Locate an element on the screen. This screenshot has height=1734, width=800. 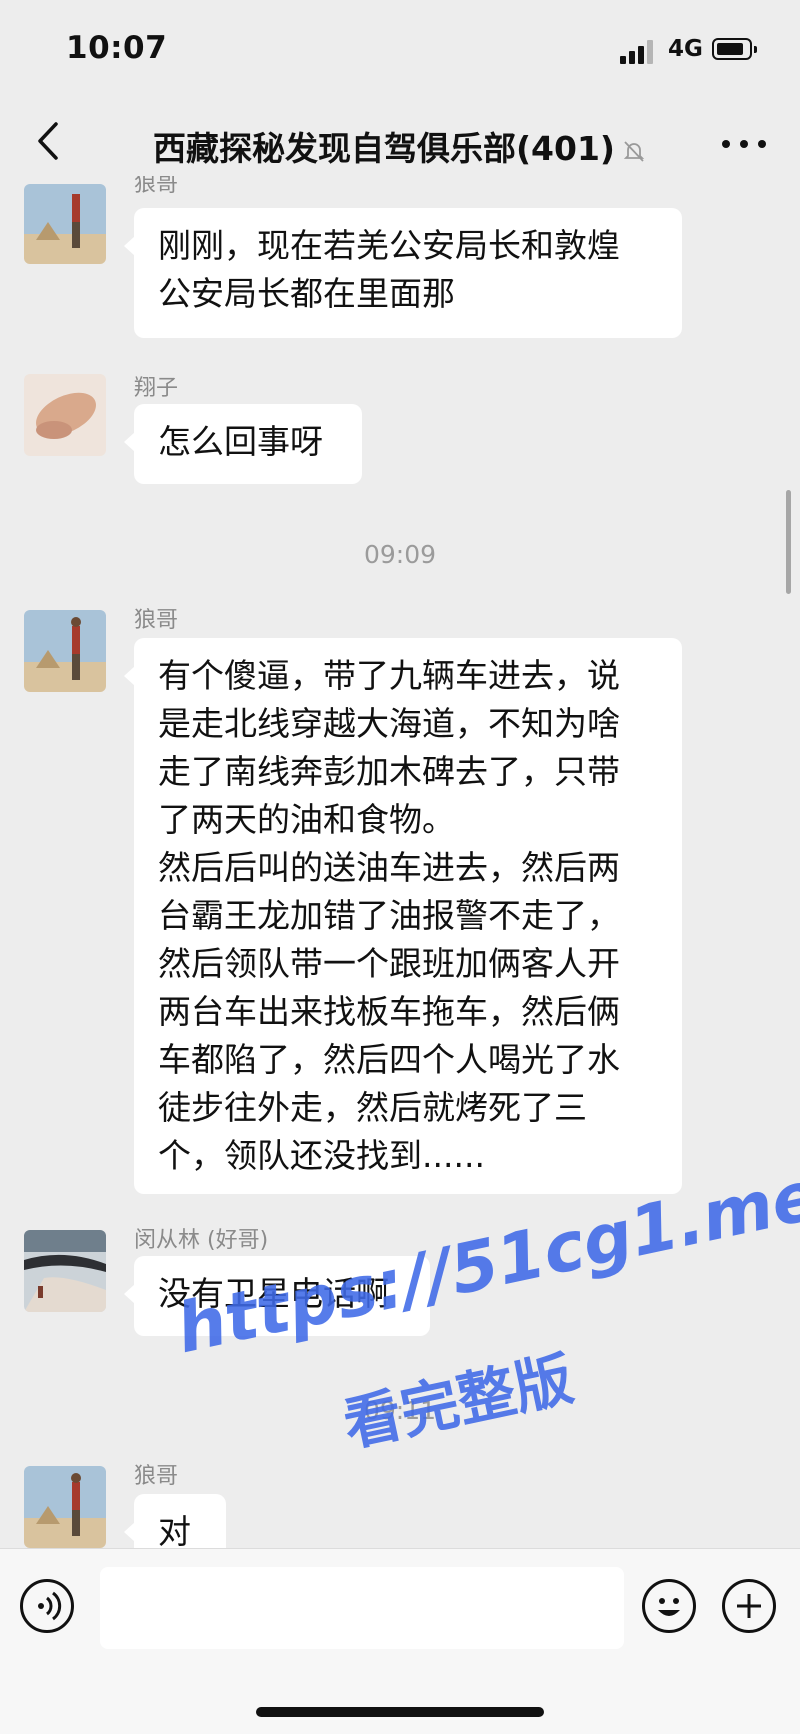
more-icon is located at coordinates (745, 142).